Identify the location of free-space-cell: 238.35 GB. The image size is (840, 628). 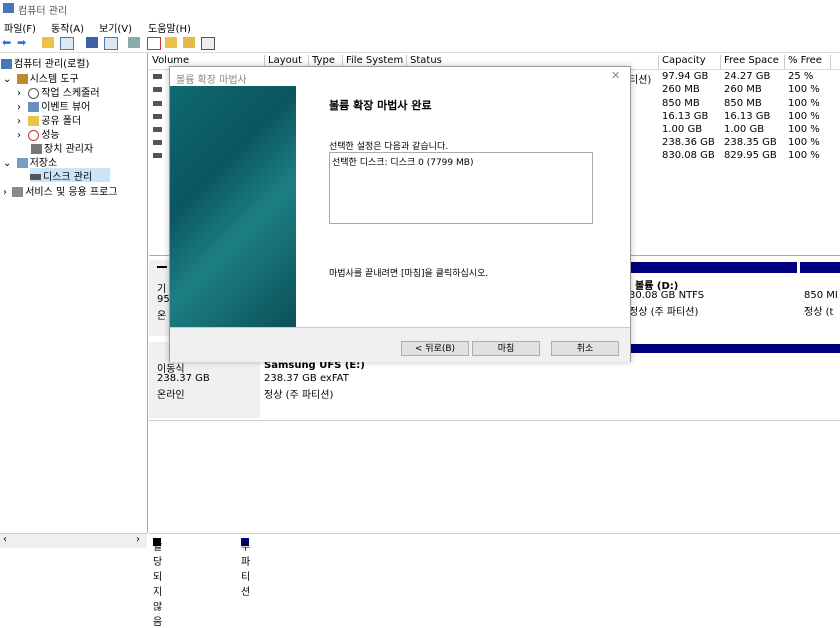
(750, 142).